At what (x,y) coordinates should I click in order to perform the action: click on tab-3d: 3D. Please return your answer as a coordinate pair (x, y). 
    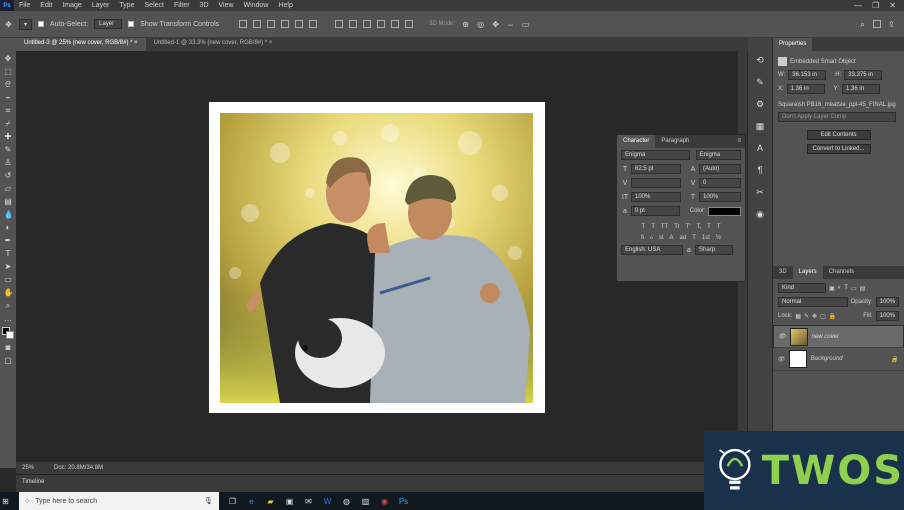
    Looking at the image, I should click on (783, 272).